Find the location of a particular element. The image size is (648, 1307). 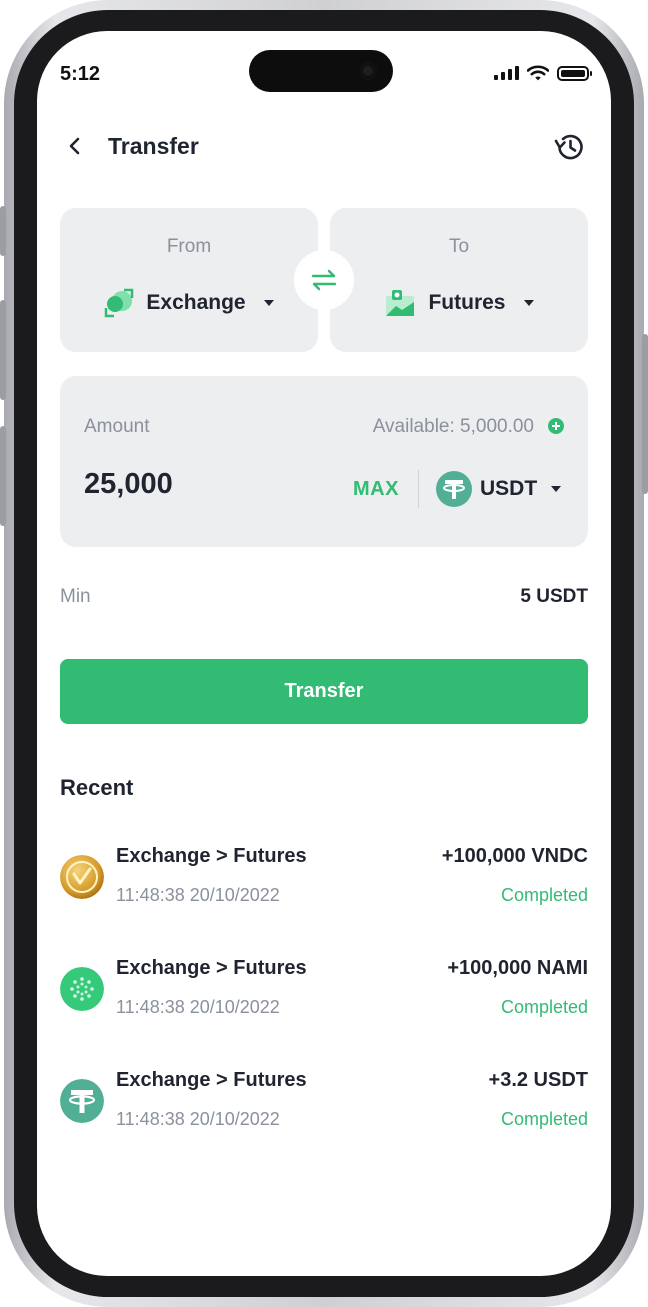

volume-up-button is located at coordinates (3, 350).